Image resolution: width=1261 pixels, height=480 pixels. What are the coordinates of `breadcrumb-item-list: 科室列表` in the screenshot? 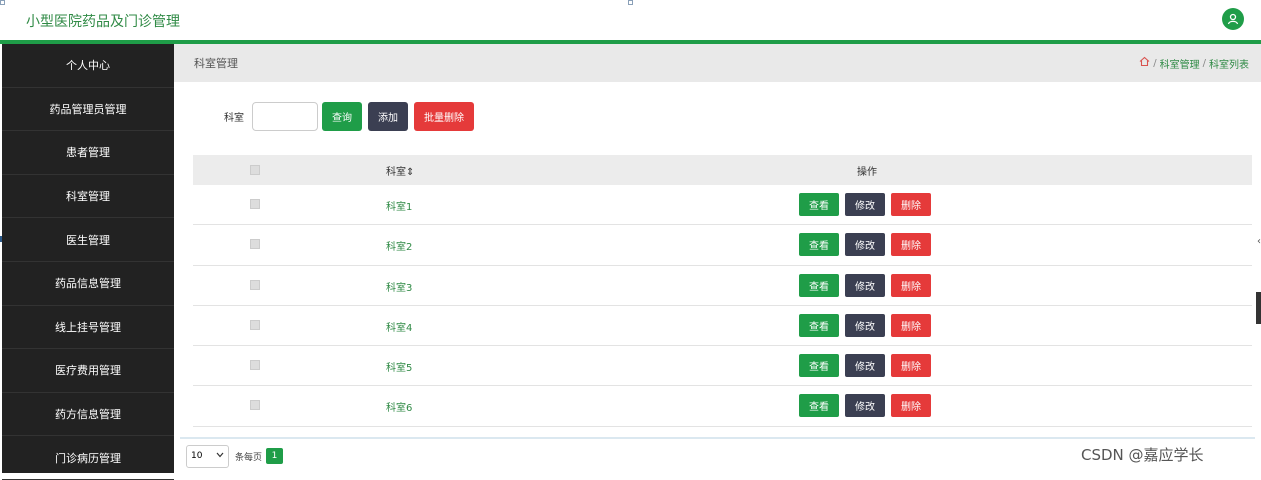 It's located at (1229, 65).